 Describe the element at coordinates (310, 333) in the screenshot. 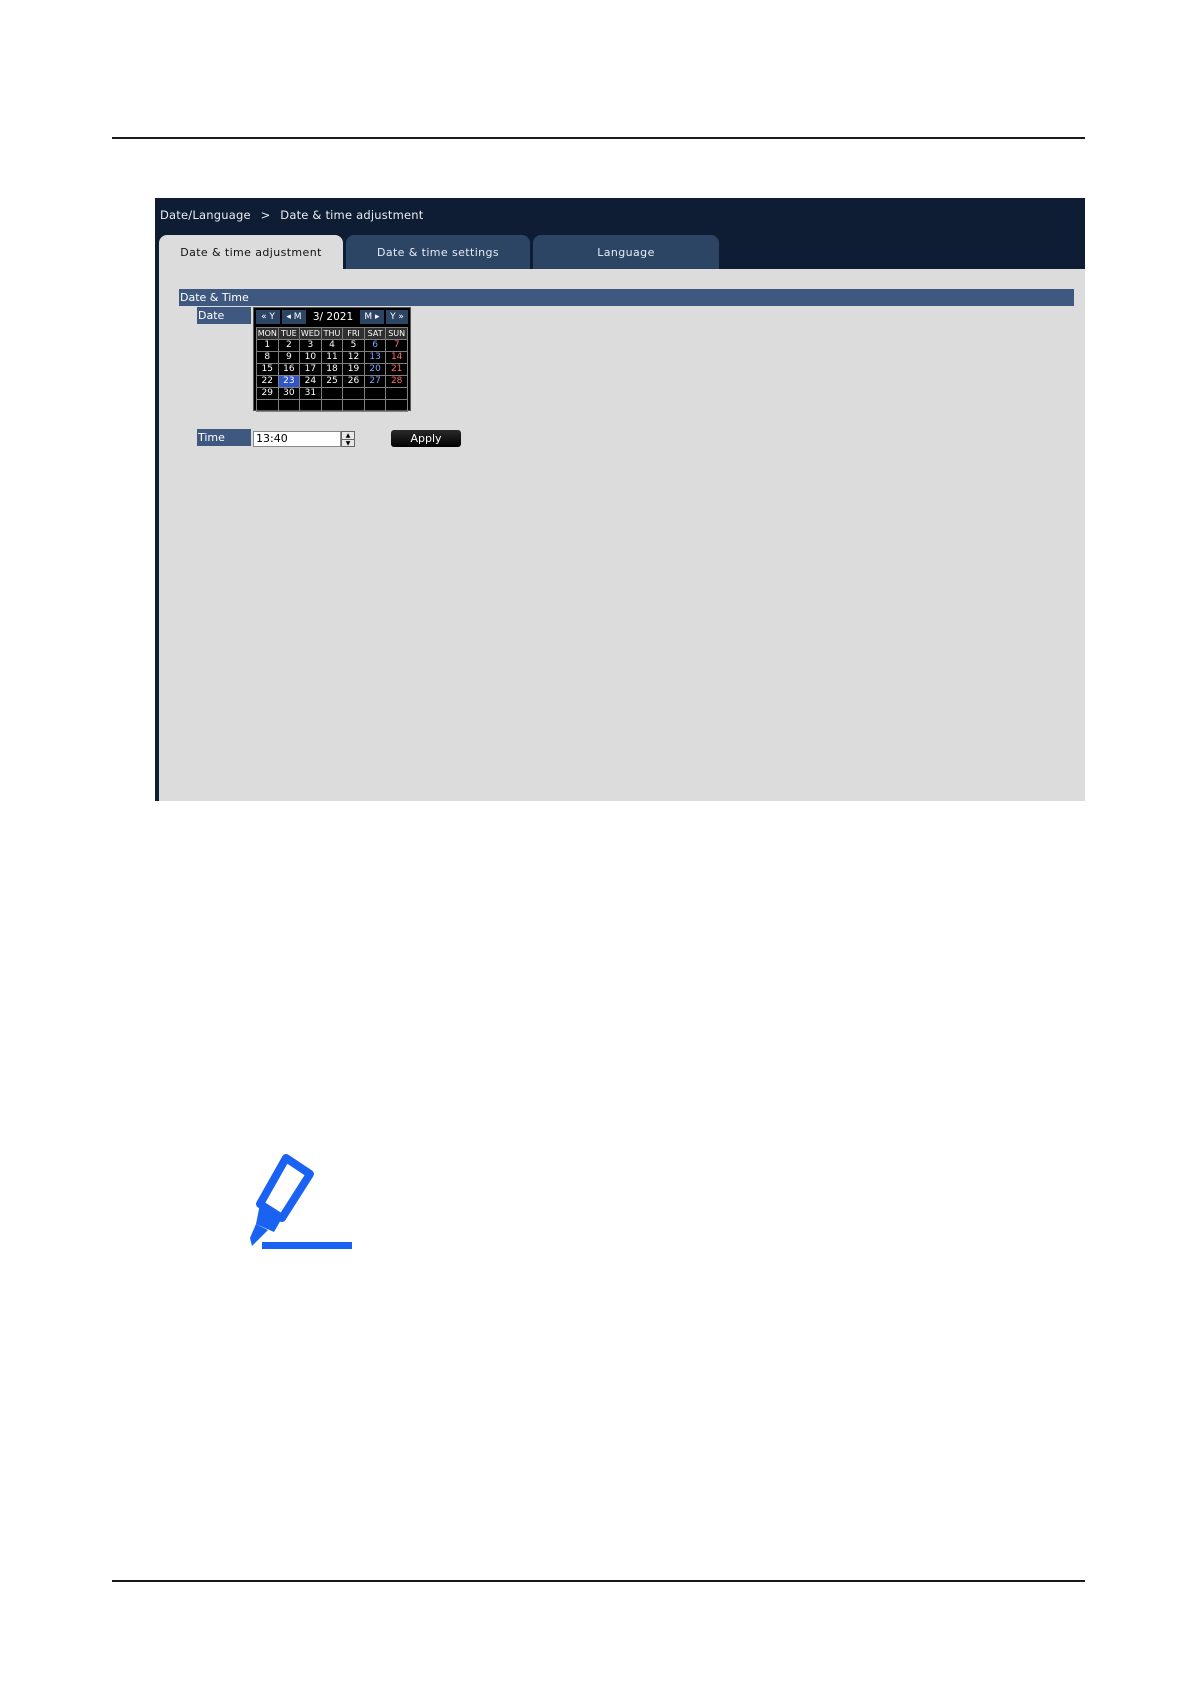

I see `weekday-wed: WED` at that location.